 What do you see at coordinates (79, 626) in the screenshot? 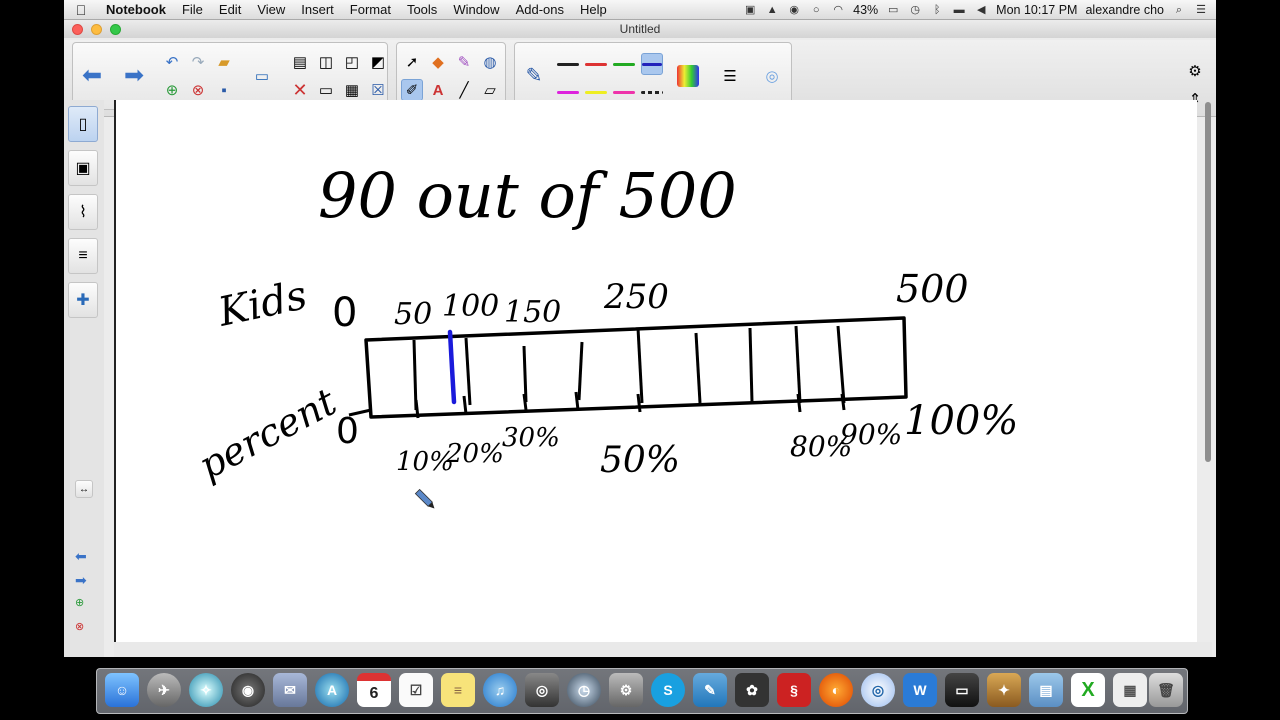
I see `side-delete-page-icon: ⊗` at bounding box center [79, 626].